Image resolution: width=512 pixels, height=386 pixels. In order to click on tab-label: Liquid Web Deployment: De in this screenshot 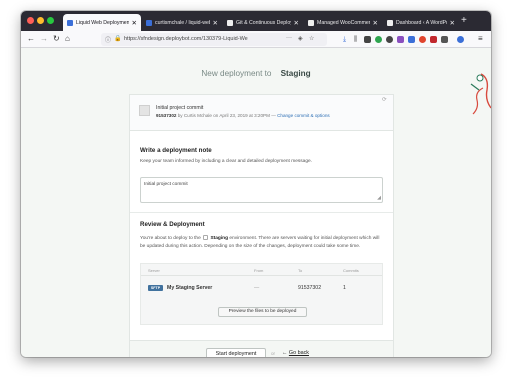, I will do `click(102, 22)`.